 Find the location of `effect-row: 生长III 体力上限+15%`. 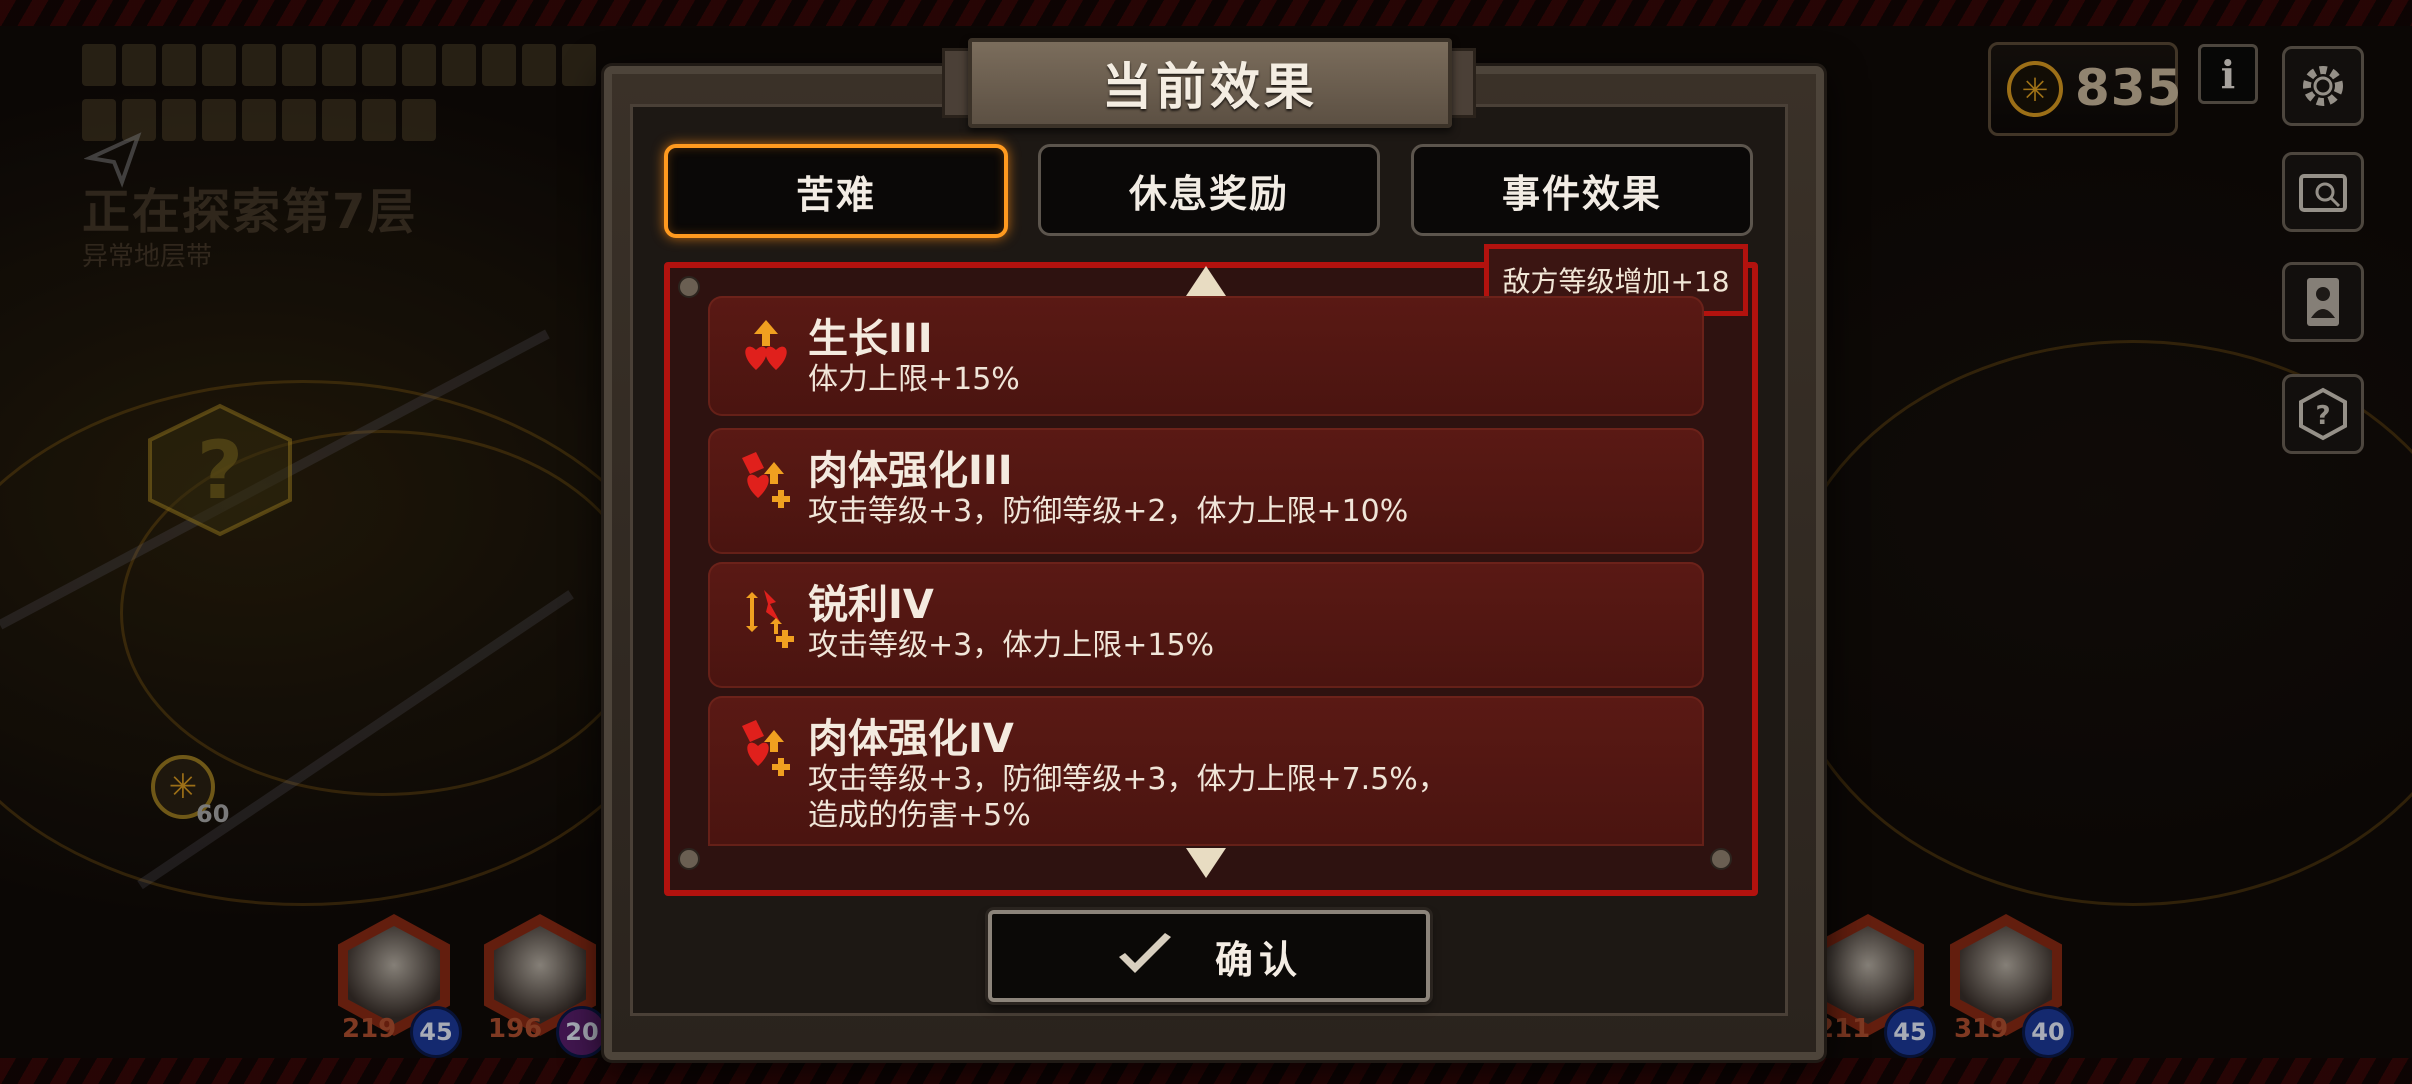

effect-row: 生长III 体力上限+15% is located at coordinates (1206, 356).